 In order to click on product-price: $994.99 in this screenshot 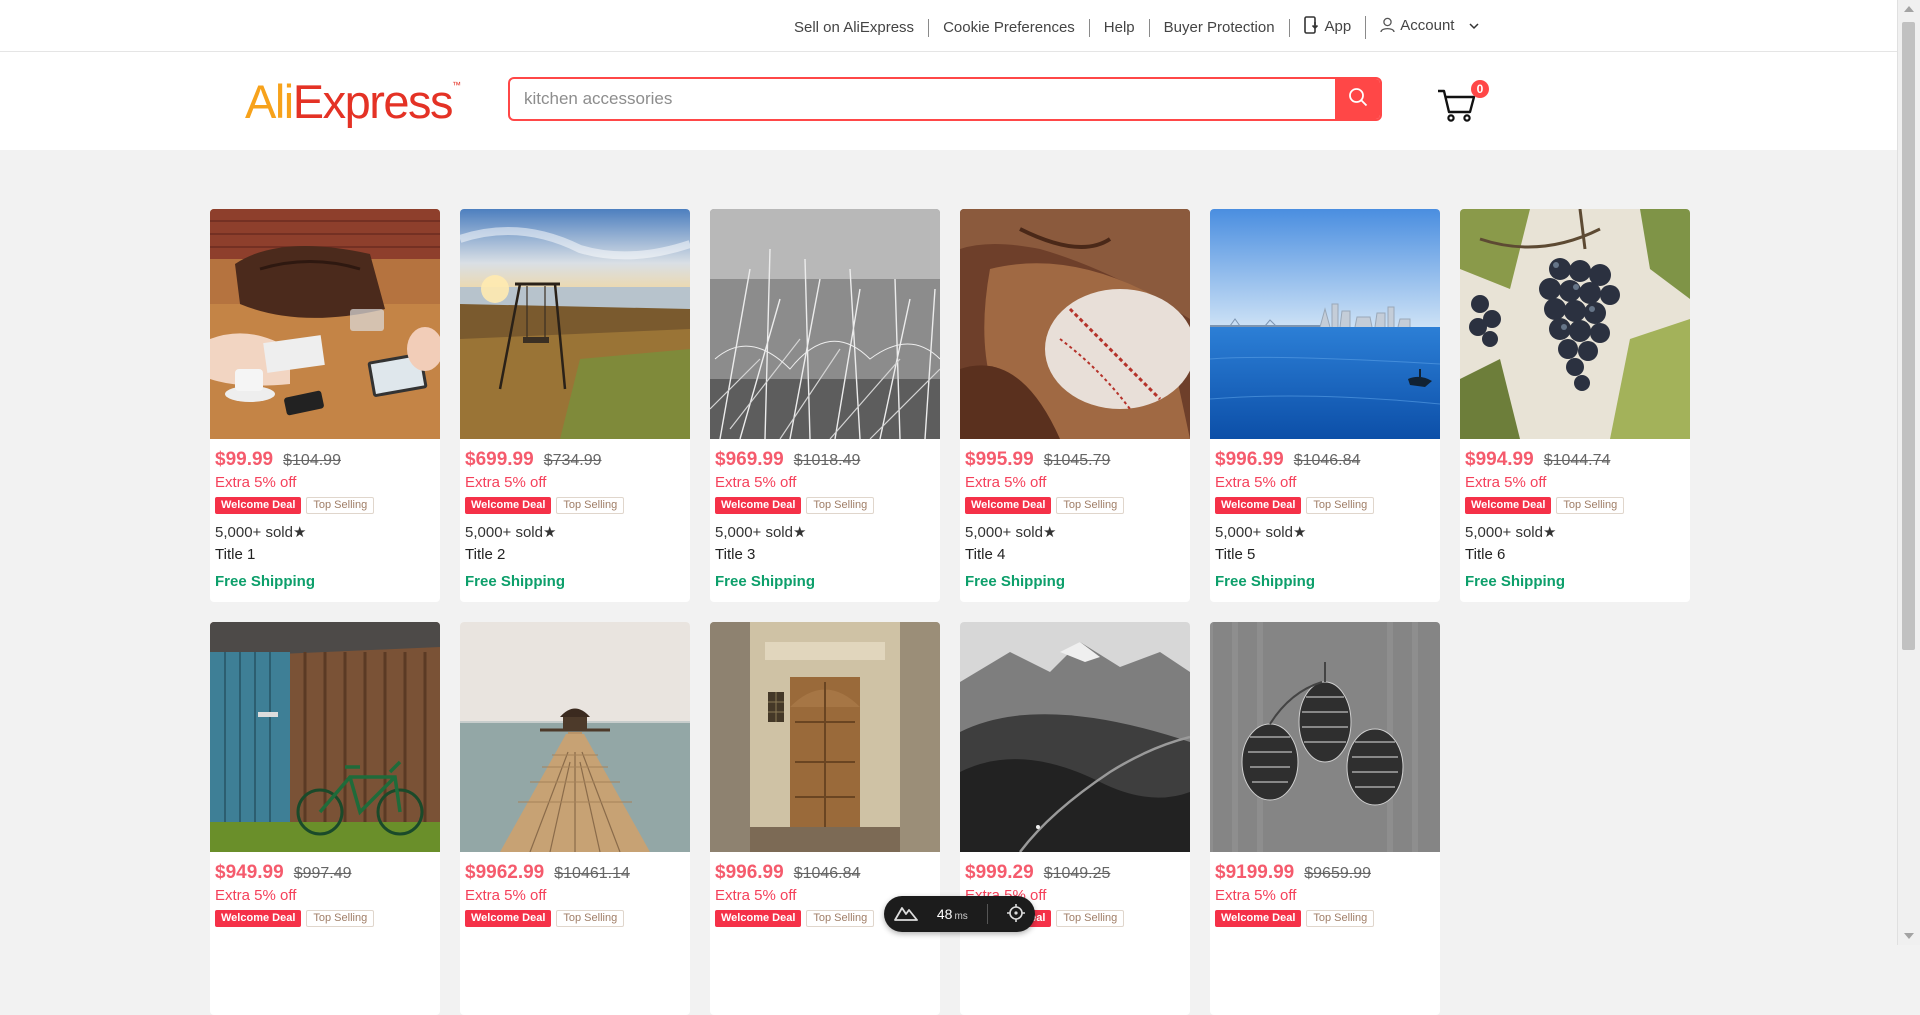, I will do `click(1499, 459)`.